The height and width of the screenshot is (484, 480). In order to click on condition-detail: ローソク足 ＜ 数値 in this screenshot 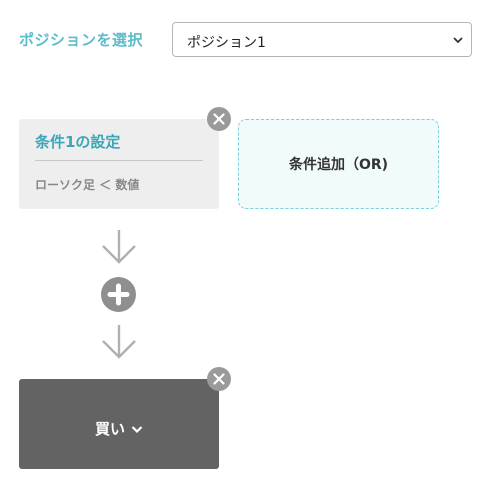, I will do `click(87, 185)`.